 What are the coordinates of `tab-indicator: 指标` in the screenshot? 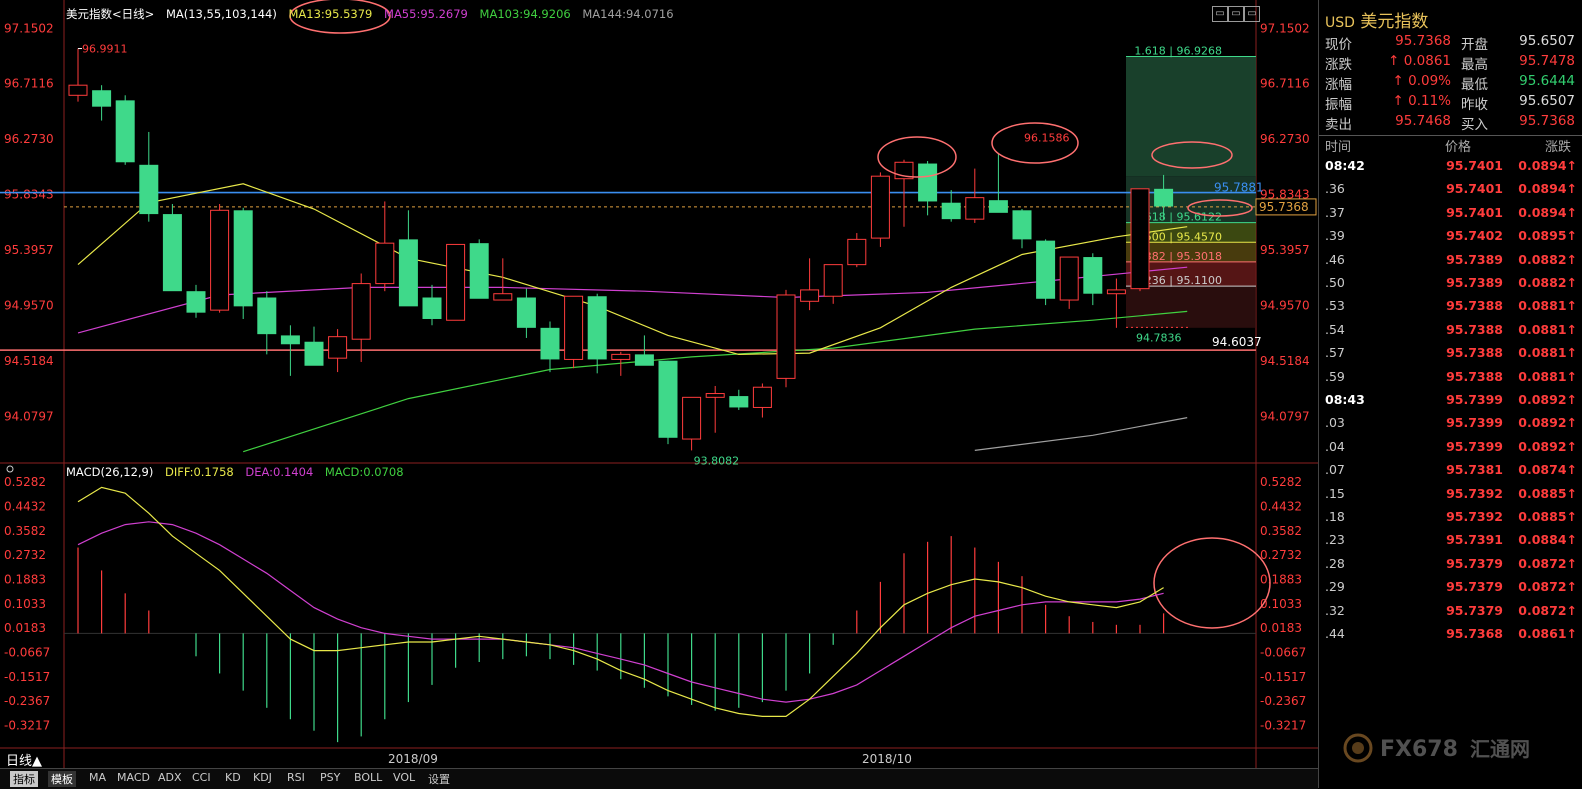 It's located at (24, 779).